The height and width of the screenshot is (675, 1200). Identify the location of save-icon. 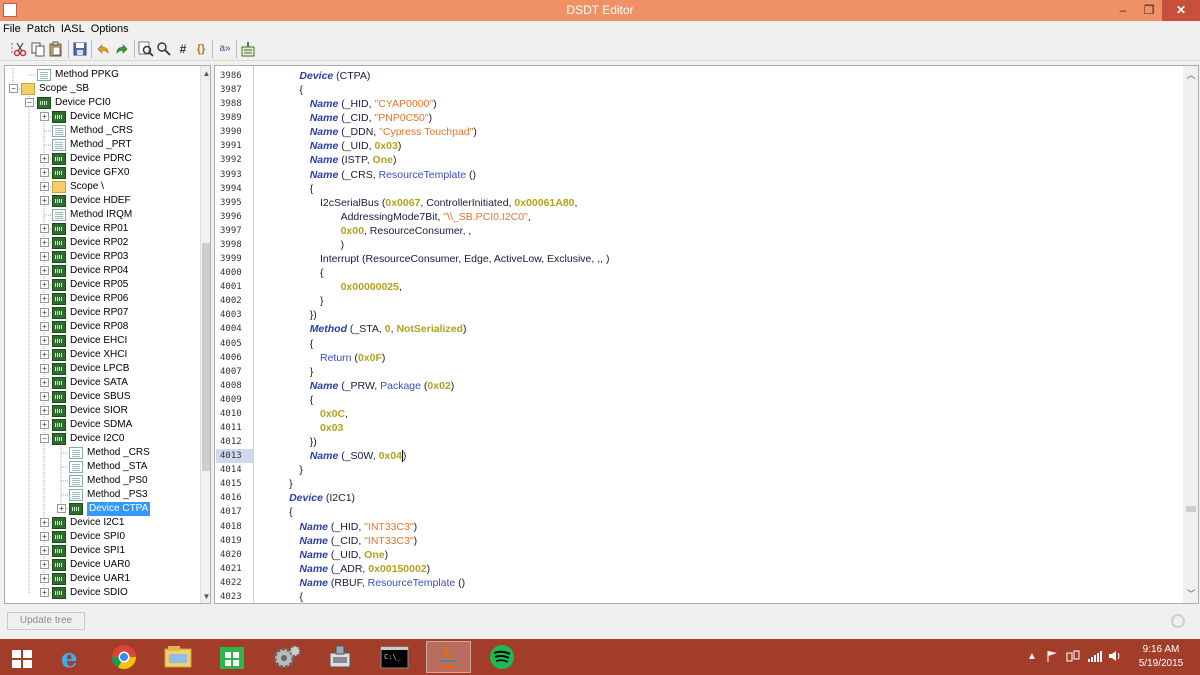
(80, 49).